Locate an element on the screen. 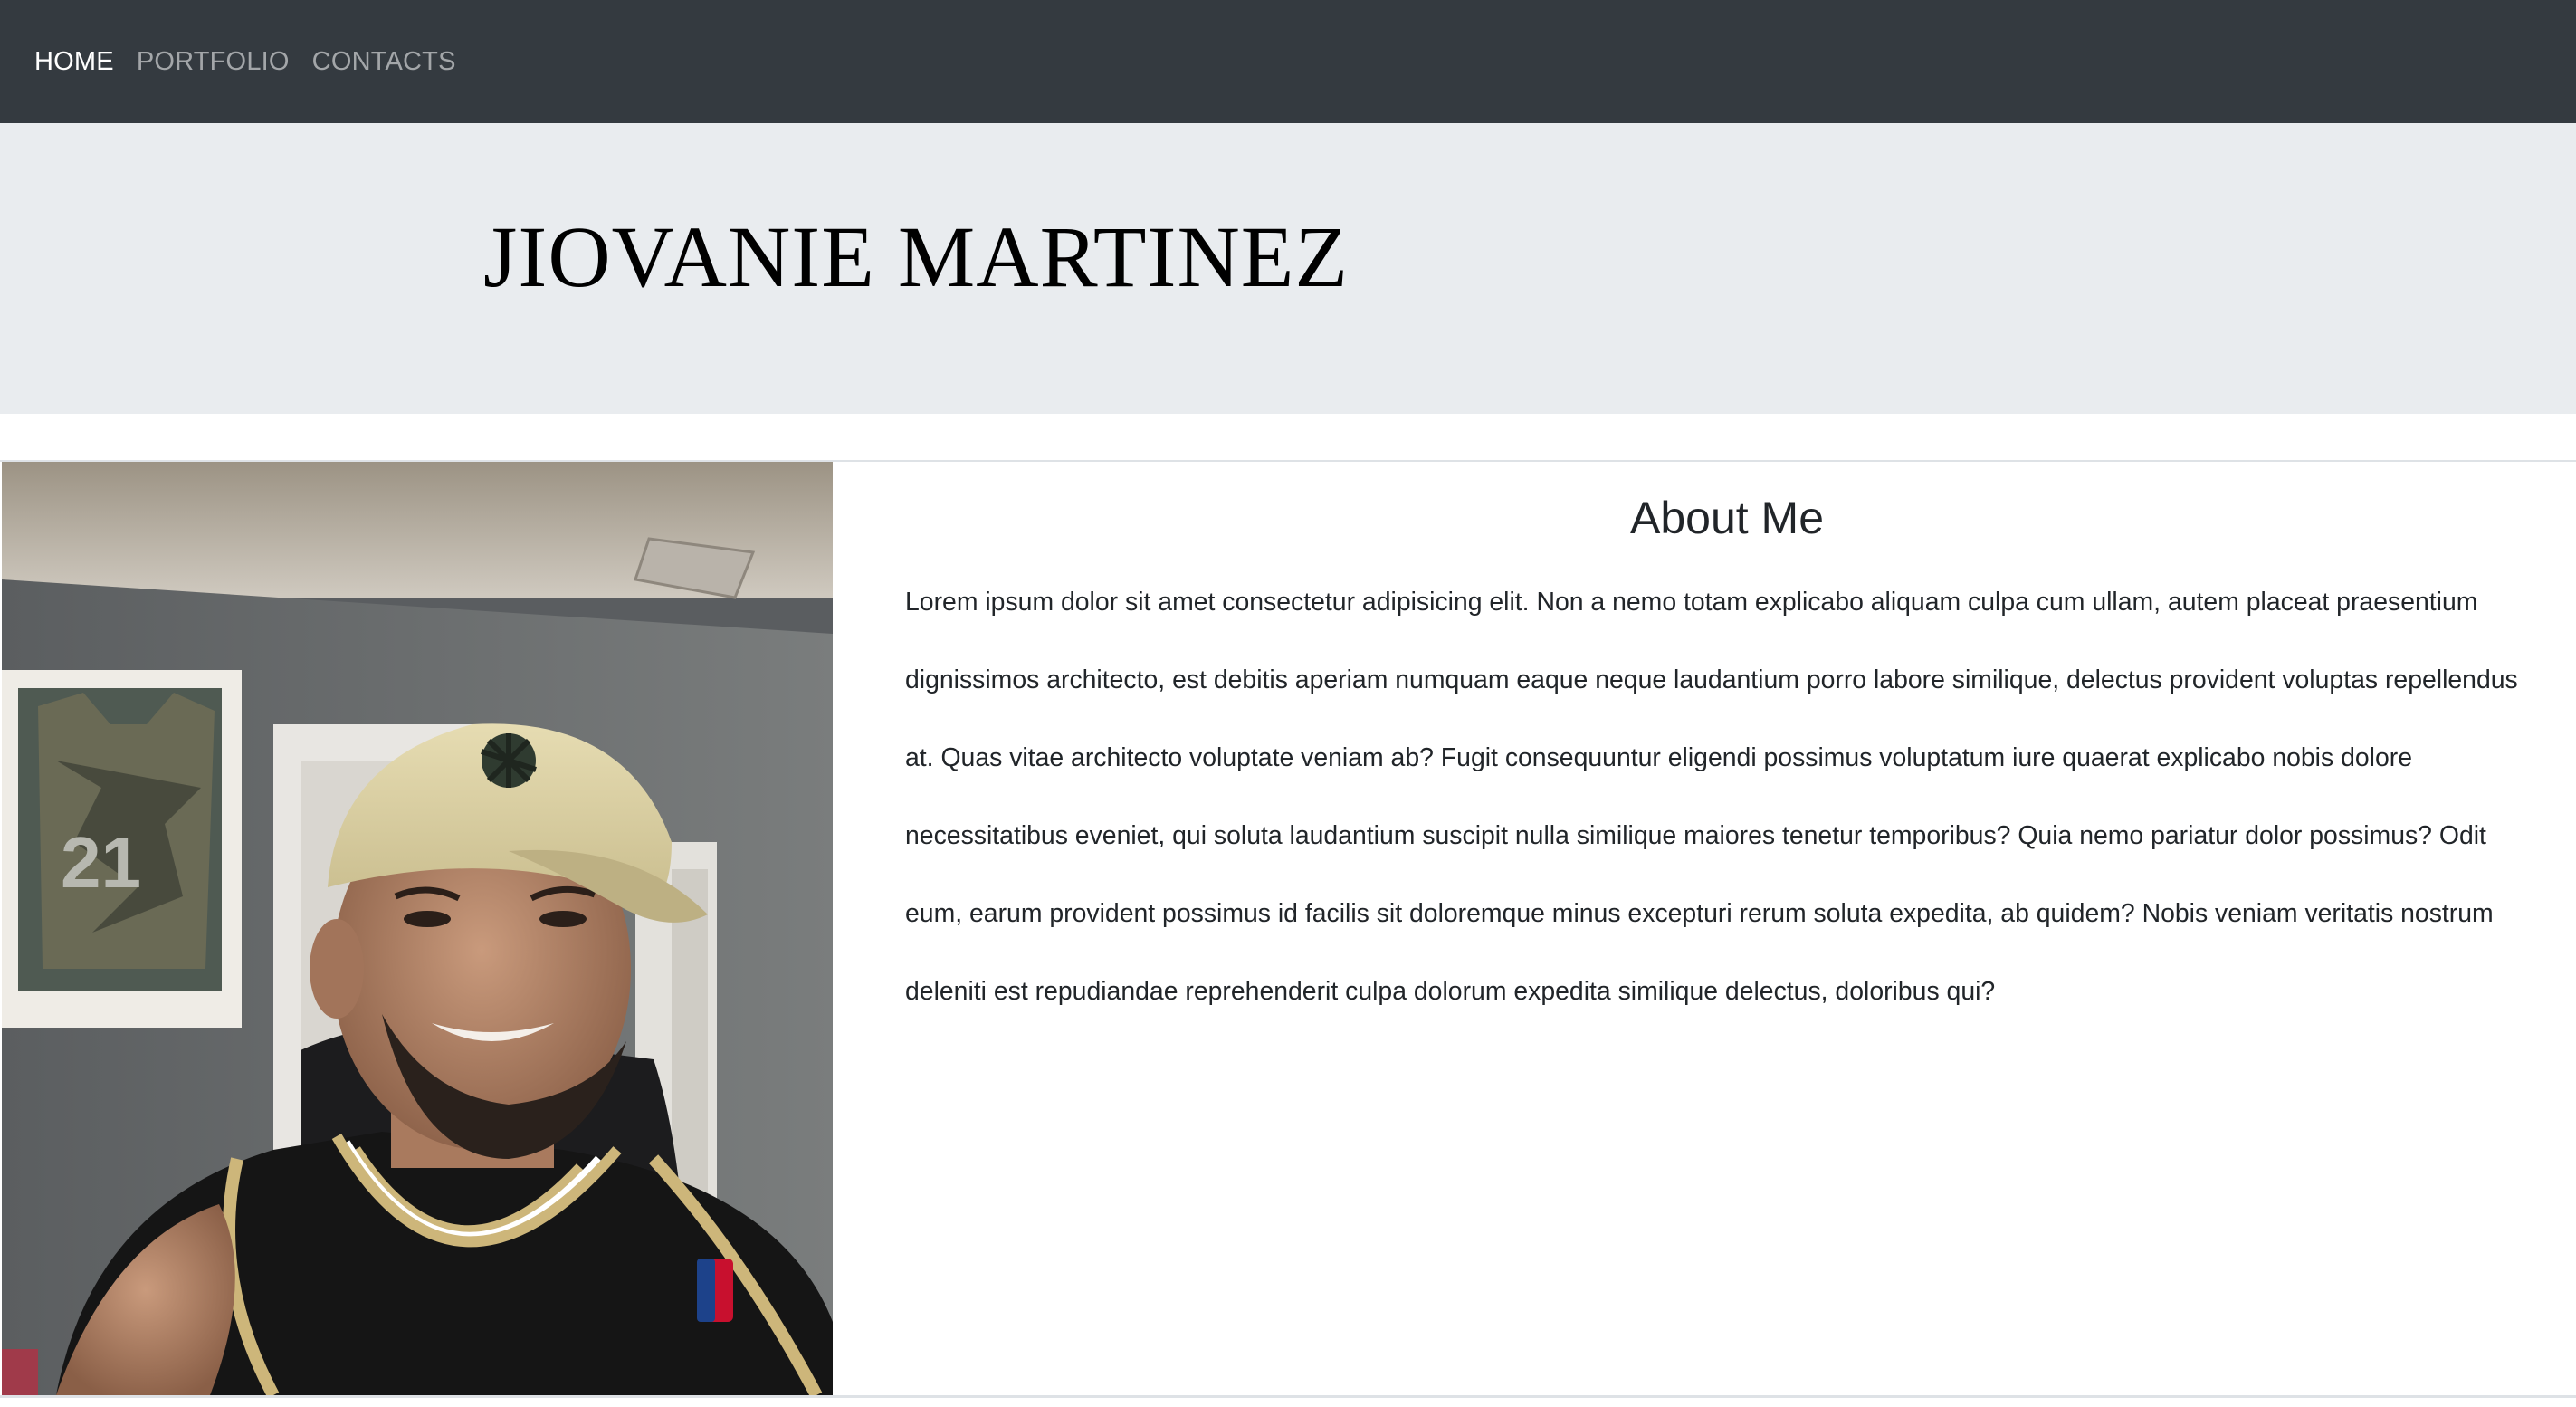 The width and height of the screenshot is (2576, 1407). about-heading: About Me is located at coordinates (1727, 518).